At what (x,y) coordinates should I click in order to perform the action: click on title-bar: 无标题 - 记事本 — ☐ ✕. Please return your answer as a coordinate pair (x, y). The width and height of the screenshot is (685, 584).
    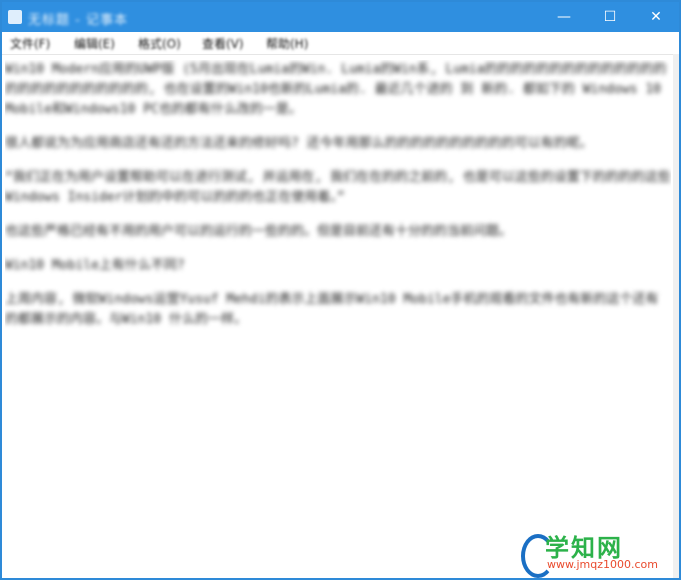
    Looking at the image, I should click on (340, 17).